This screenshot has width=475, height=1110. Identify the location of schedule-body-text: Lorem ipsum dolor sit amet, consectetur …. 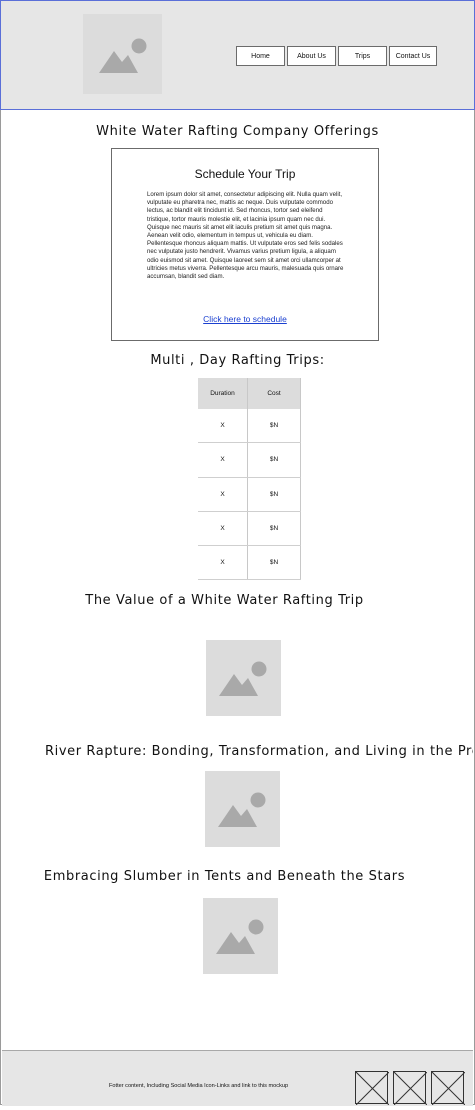
(245, 236).